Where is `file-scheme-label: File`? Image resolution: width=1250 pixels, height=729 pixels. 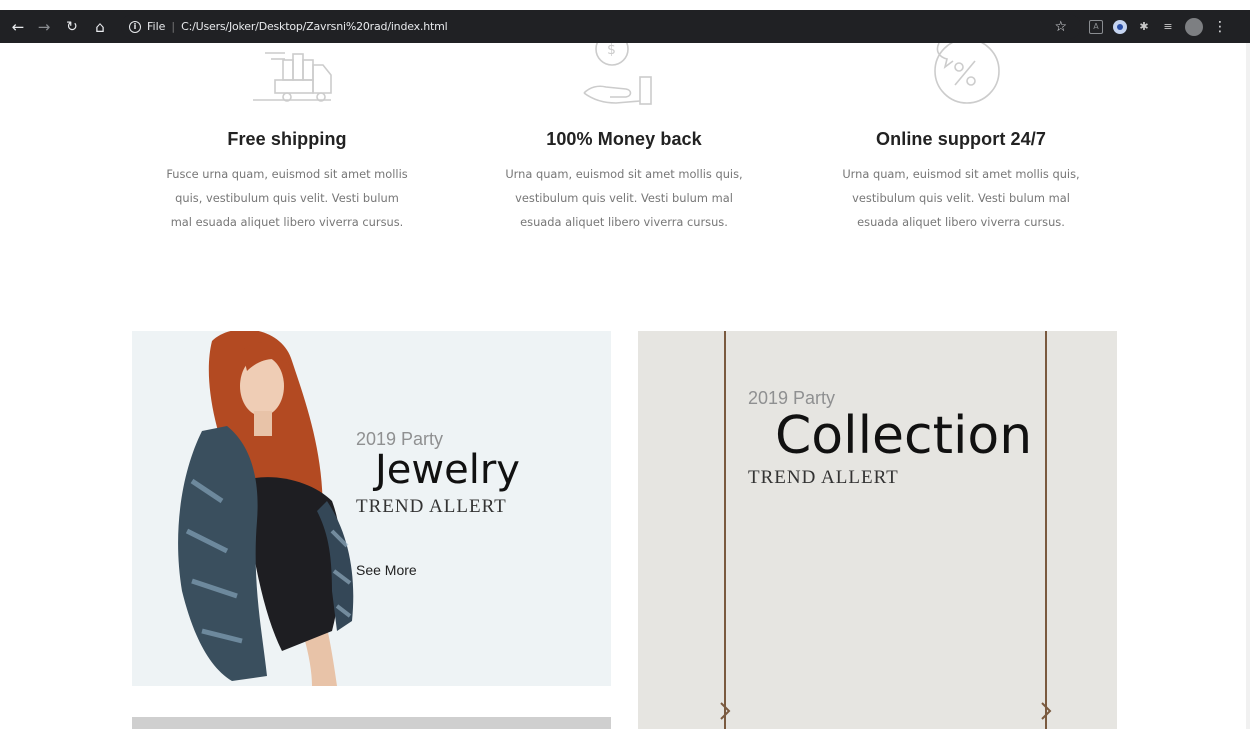
file-scheme-label: File is located at coordinates (156, 26).